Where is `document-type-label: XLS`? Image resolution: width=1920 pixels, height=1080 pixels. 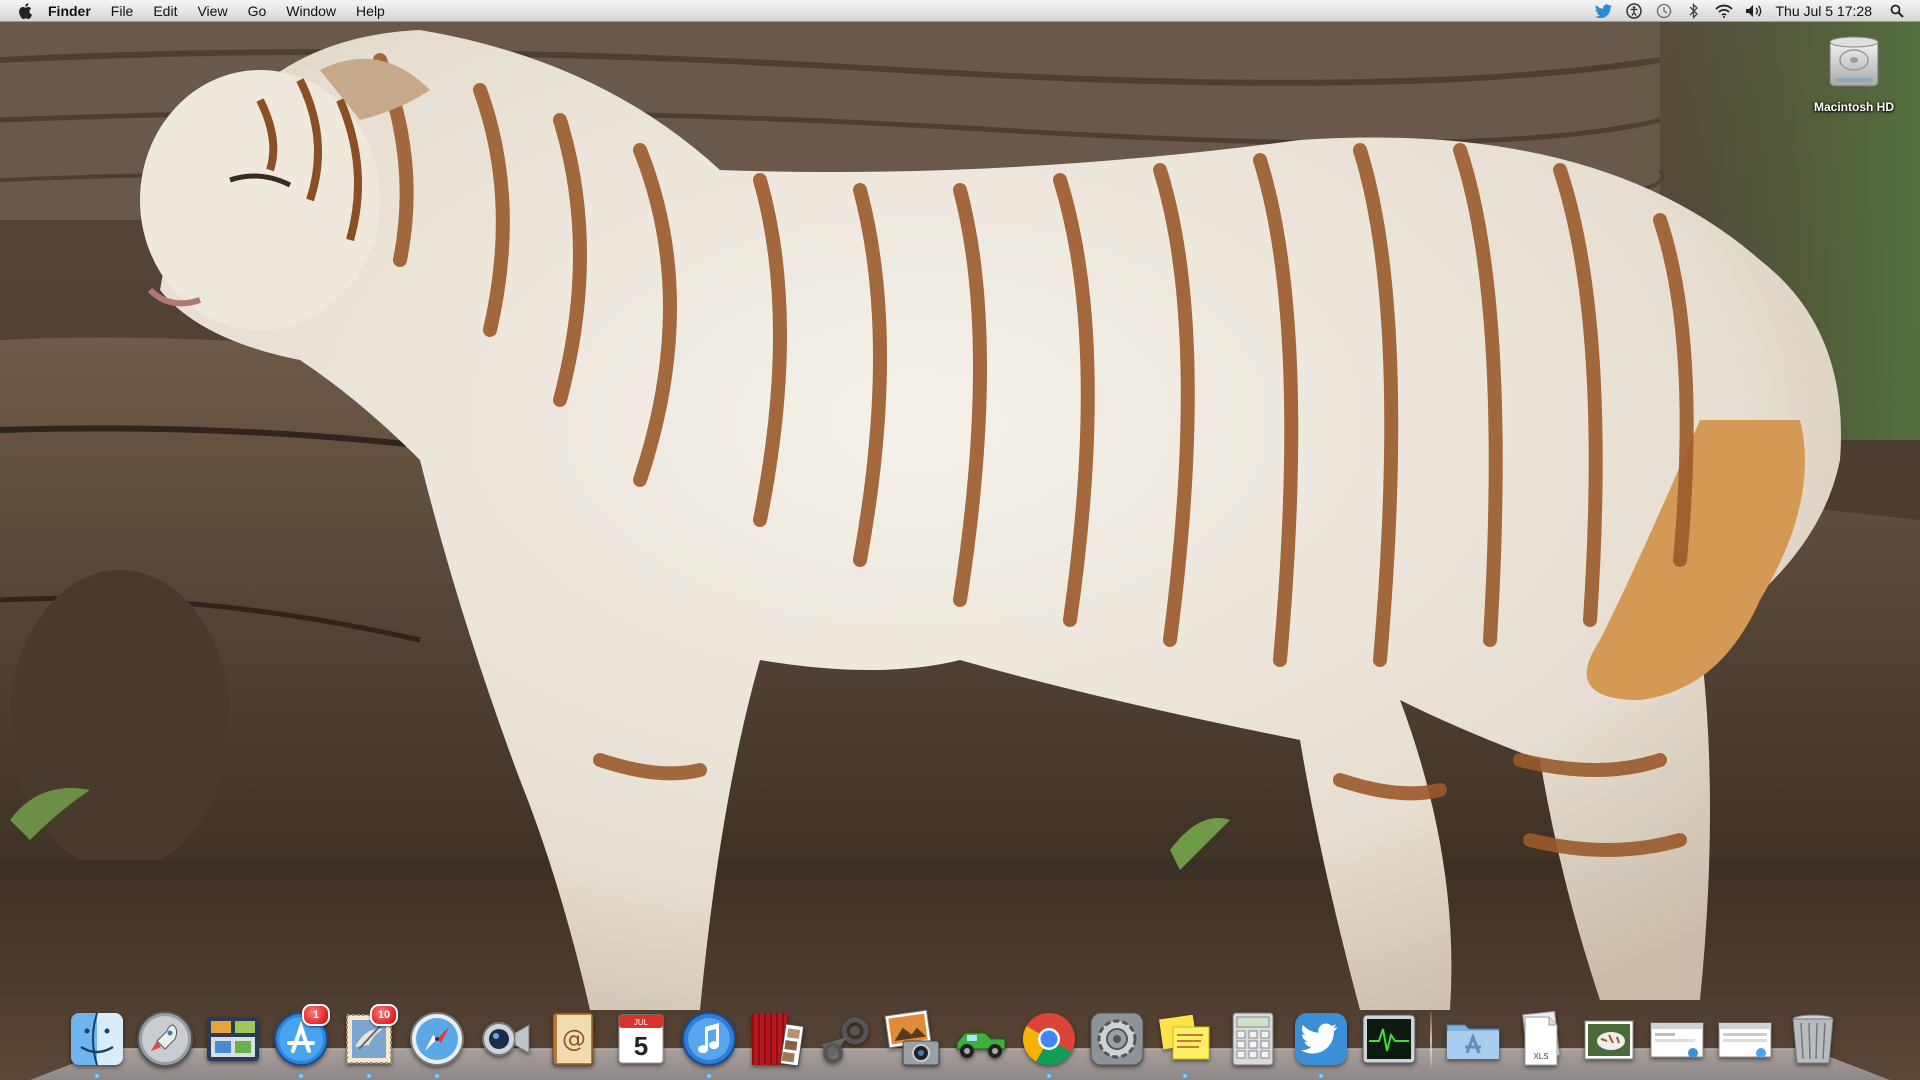 document-type-label: XLS is located at coordinates (1540, 1056).